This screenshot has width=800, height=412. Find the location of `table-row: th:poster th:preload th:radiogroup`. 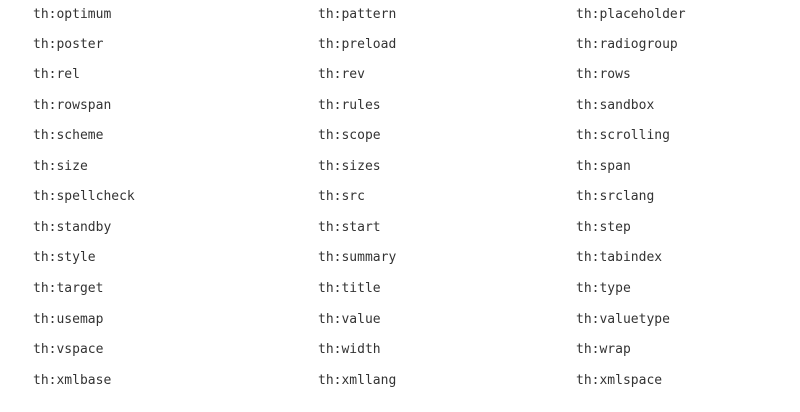

table-row: th:poster th:preload th:radiogroup is located at coordinates (400, 45).